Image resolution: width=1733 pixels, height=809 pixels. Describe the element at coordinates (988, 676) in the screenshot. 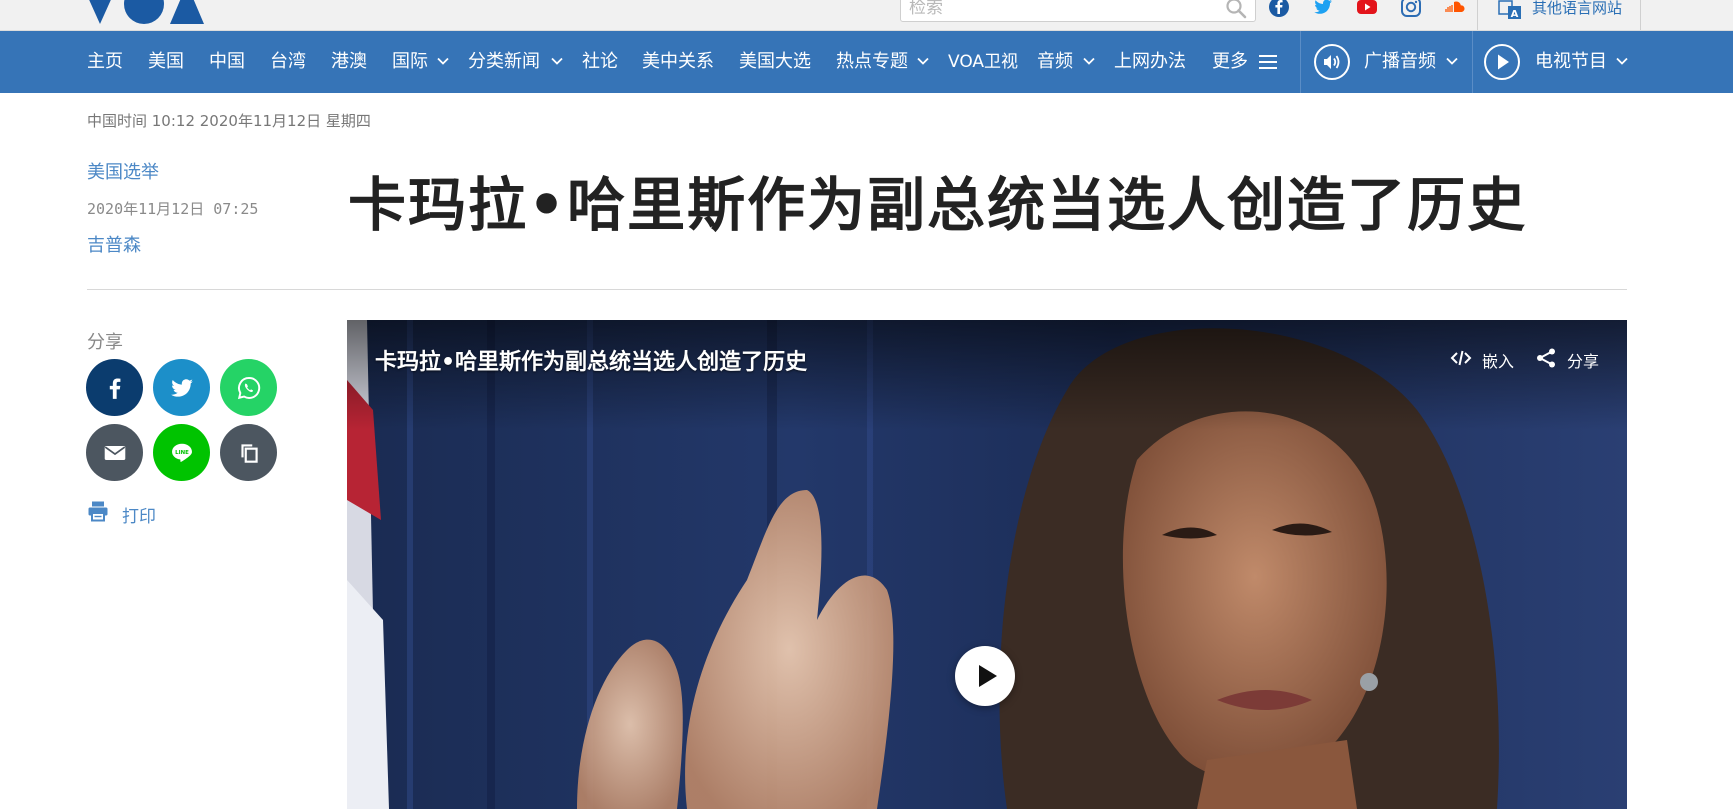

I see `play-icon` at that location.